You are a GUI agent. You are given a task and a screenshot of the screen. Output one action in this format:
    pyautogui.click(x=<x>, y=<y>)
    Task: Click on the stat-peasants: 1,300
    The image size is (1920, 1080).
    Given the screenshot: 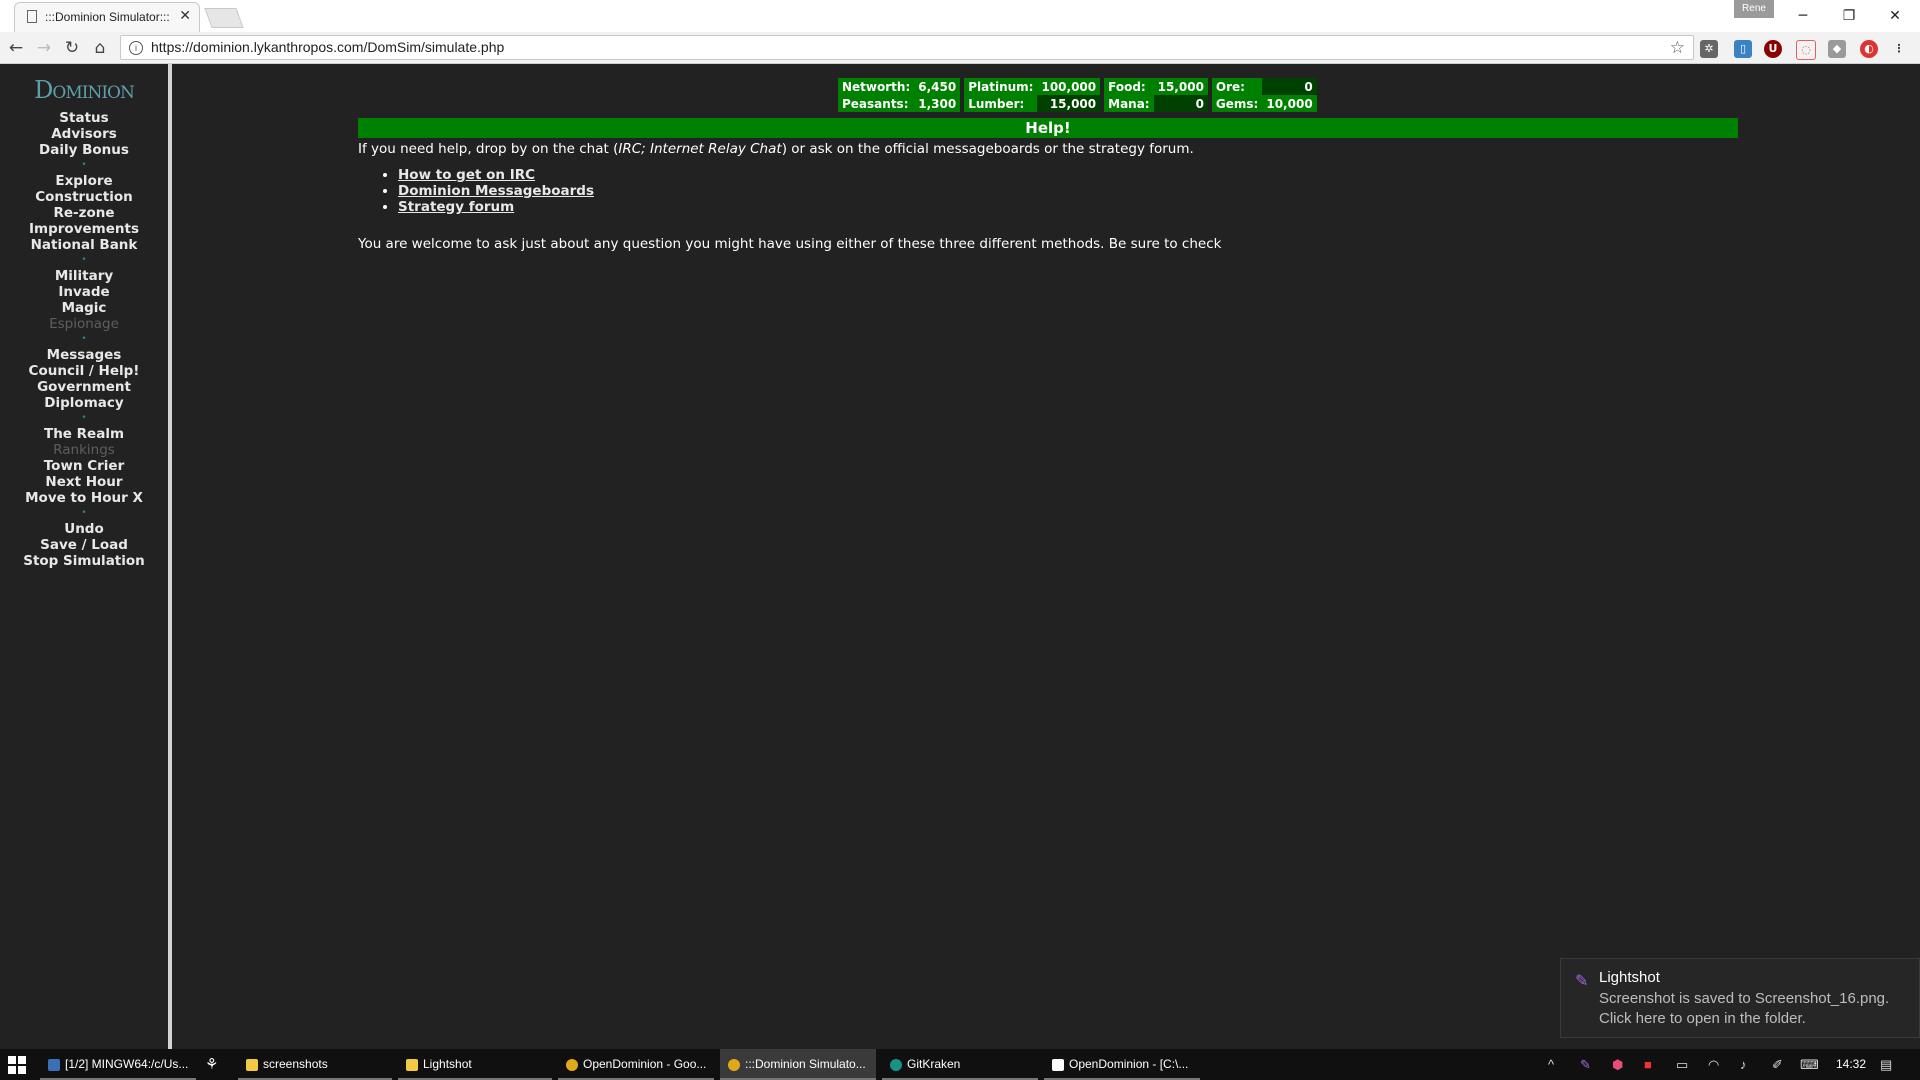 What is the action you would take?
    pyautogui.click(x=937, y=103)
    